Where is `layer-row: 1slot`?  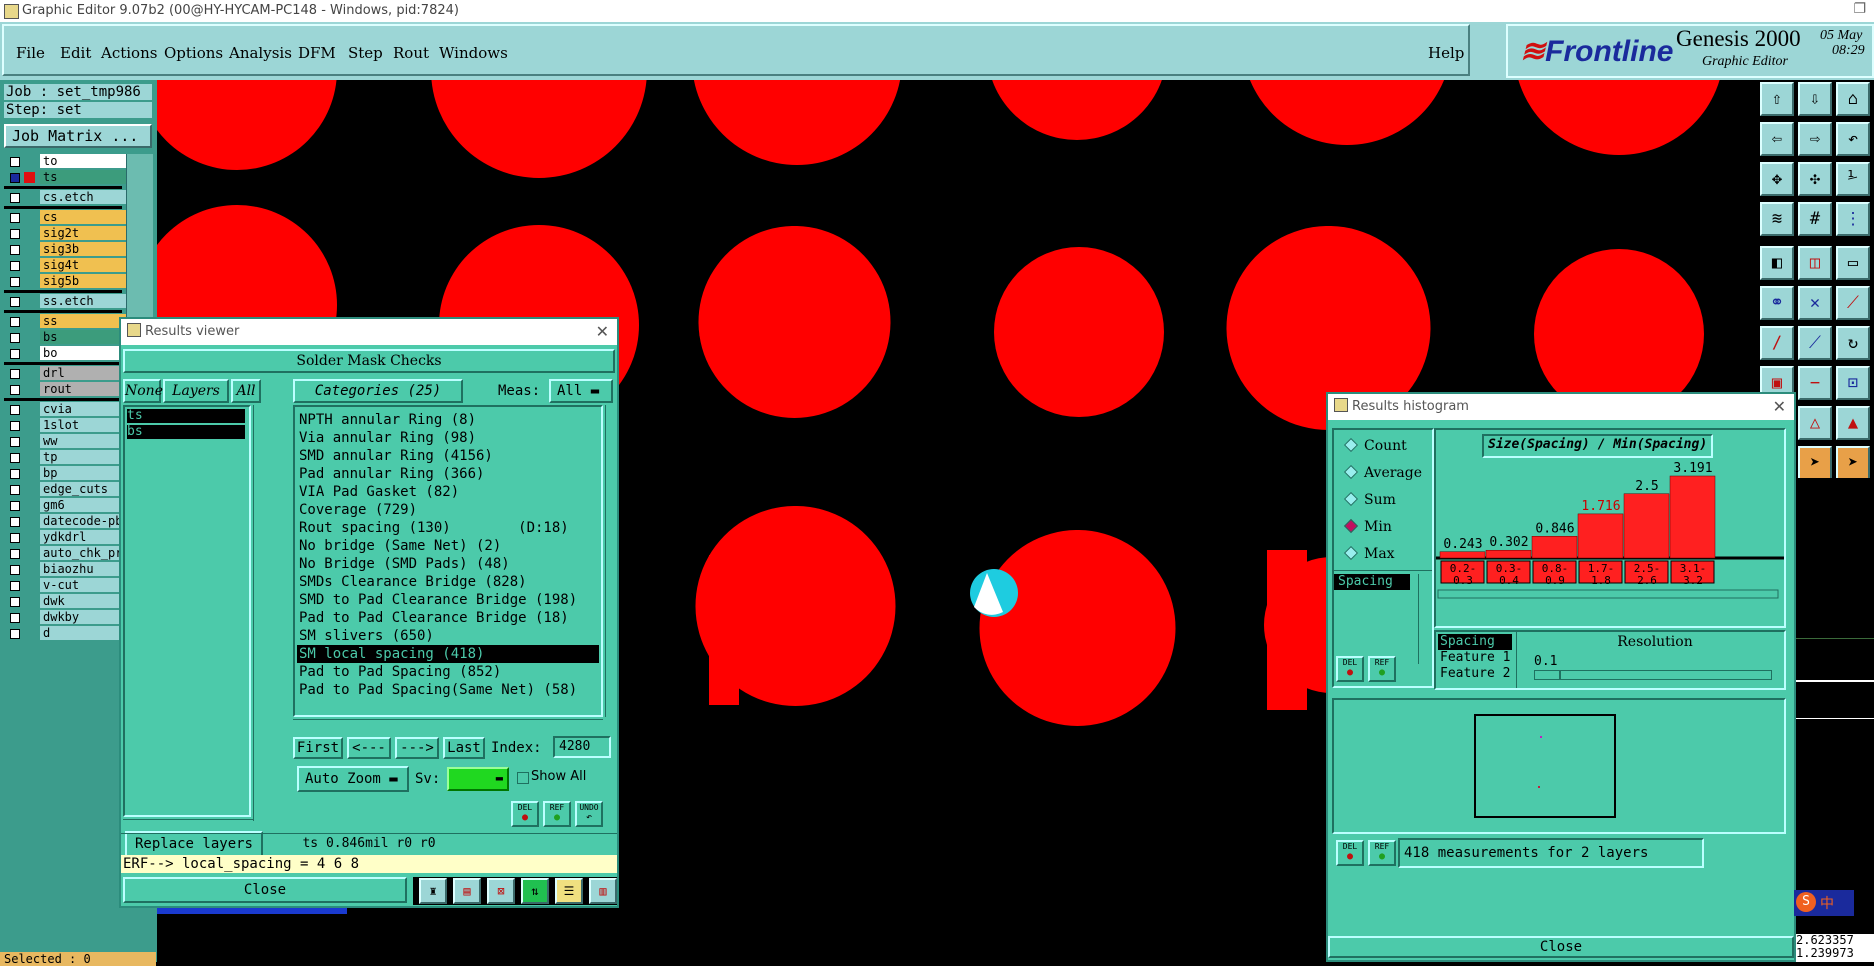
layer-row: 1slot is located at coordinates (65, 425).